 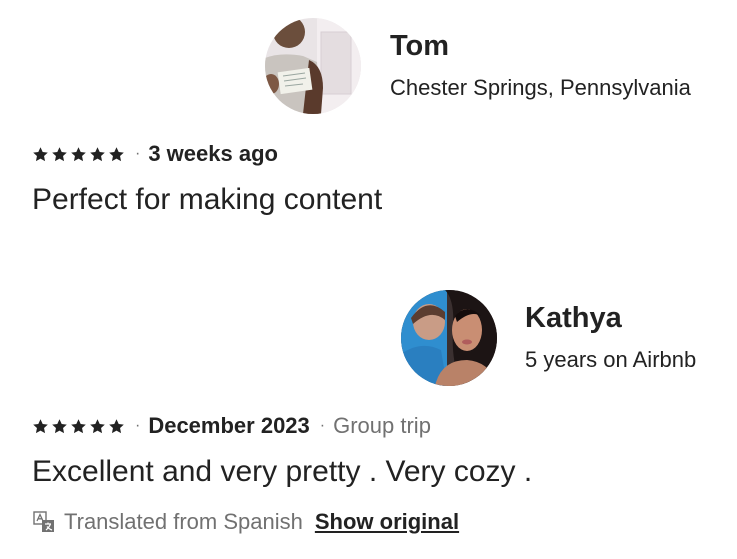 I want to click on review-date: 3 weeks ago, so click(x=213, y=153).